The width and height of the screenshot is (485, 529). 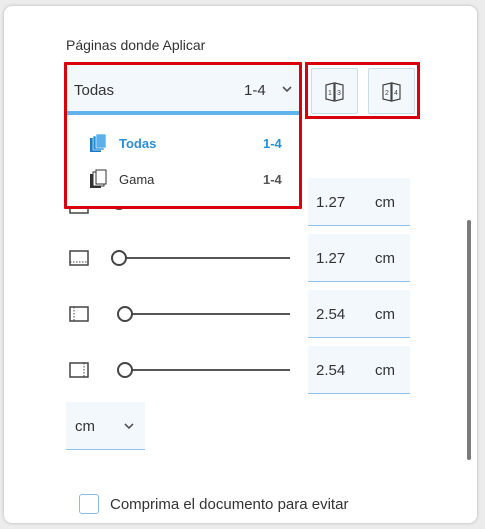 I want to click on compress-checkbox, so click(x=89, y=504).